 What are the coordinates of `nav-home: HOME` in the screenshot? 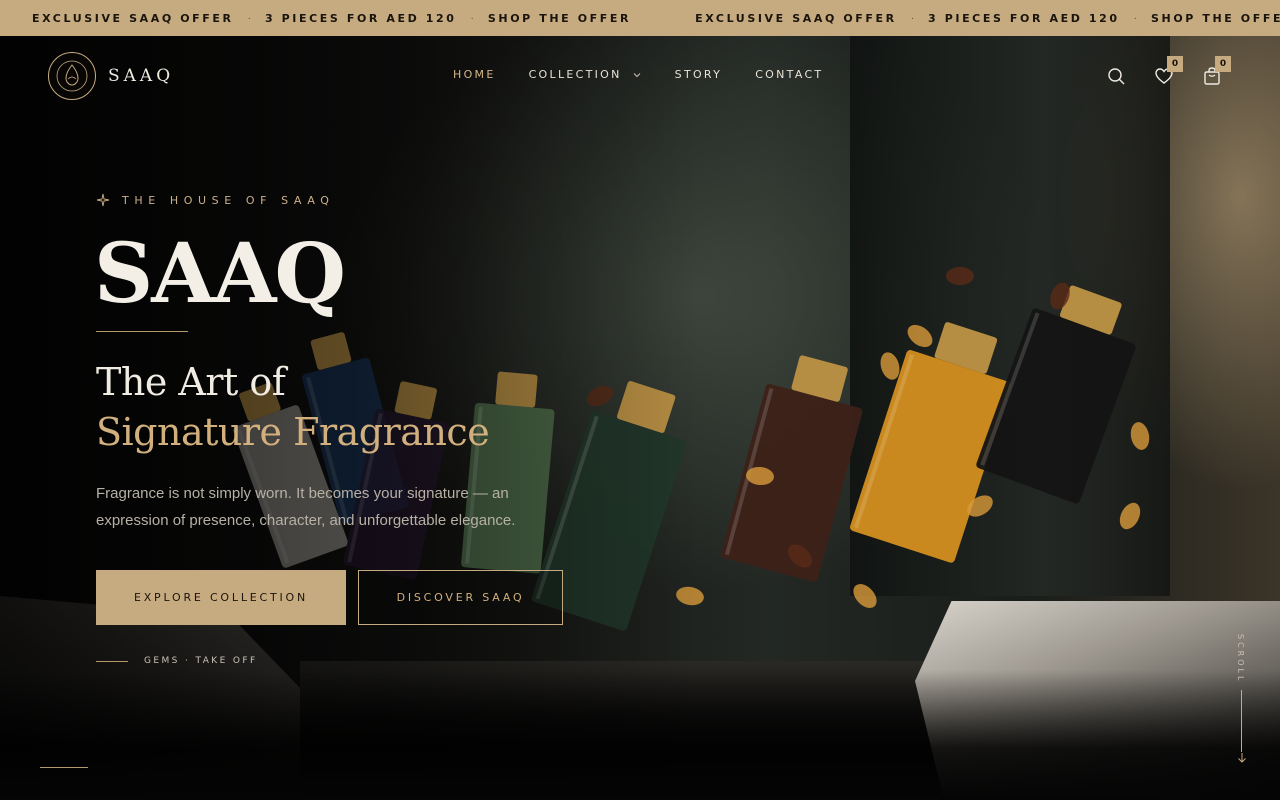 It's located at (474, 74).